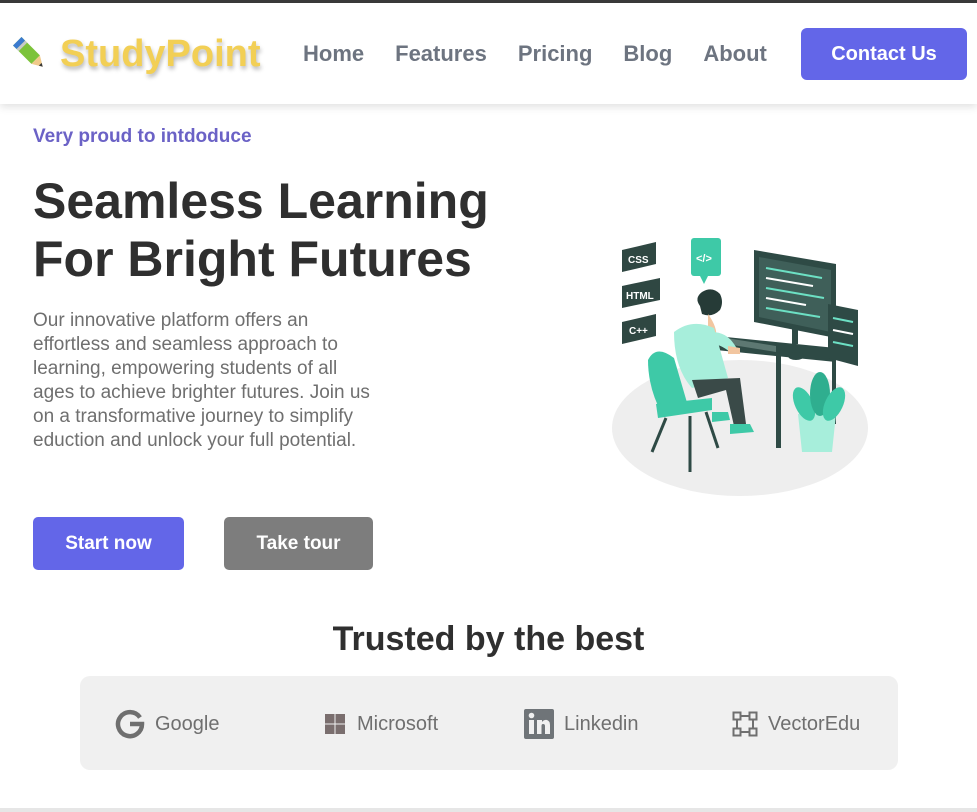 The width and height of the screenshot is (977, 812). I want to click on nav-link-blog: Blog, so click(647, 54).